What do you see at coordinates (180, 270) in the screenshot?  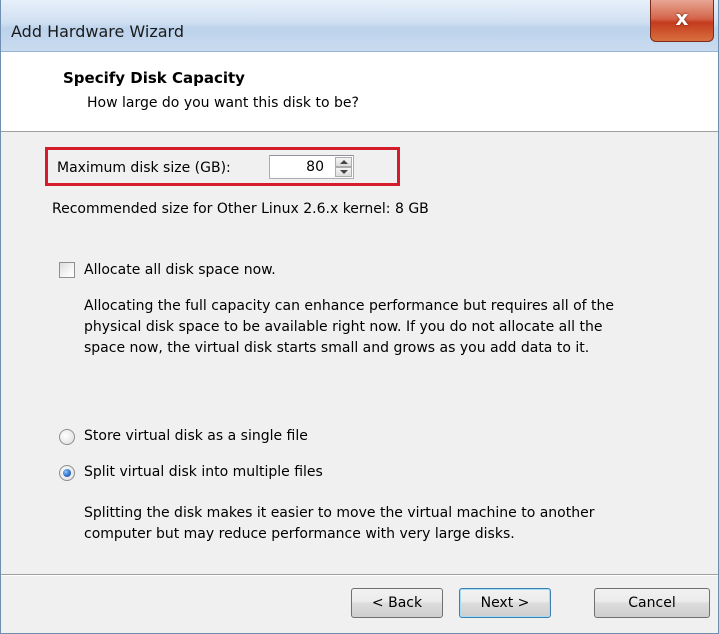 I see `allocate-all-label: Allocate all disk space now.` at bounding box center [180, 270].